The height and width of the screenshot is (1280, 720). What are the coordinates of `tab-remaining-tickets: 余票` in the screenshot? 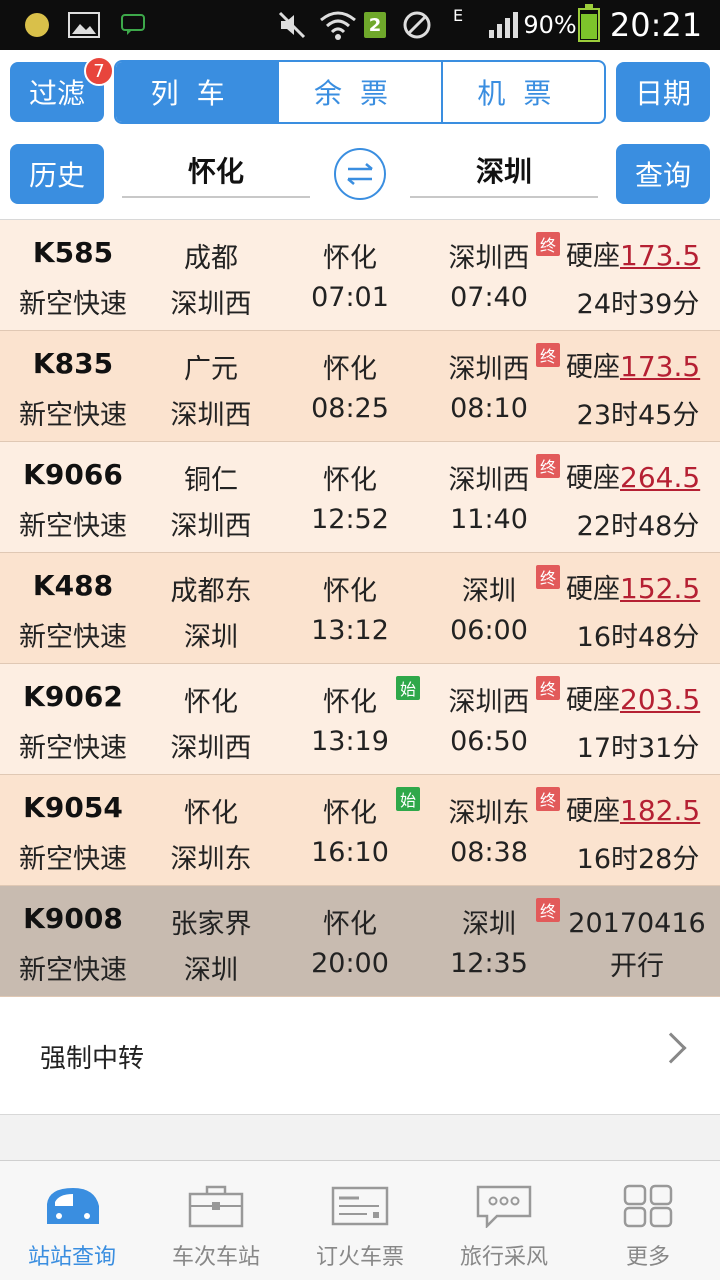 It's located at (358, 92).